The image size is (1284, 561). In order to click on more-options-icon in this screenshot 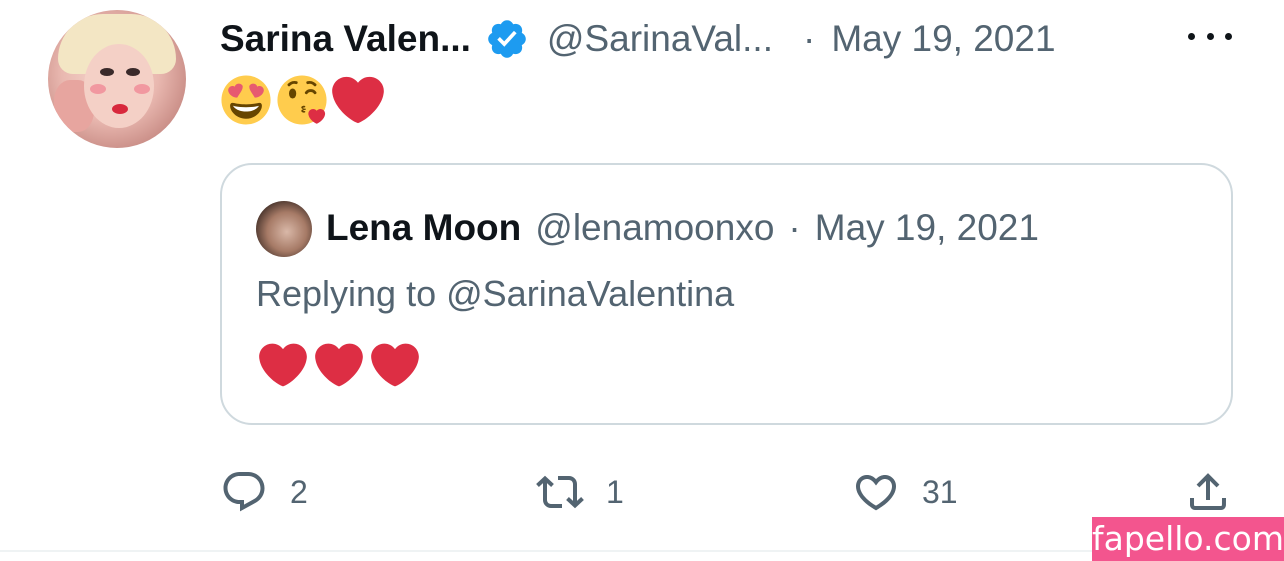, I will do `click(1210, 36)`.